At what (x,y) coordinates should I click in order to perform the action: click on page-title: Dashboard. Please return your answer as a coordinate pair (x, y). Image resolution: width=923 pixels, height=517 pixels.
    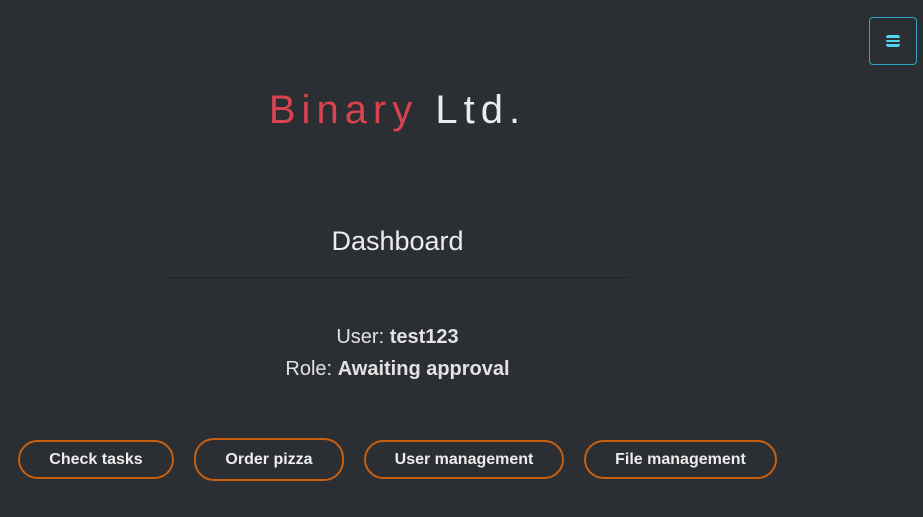
    Looking at the image, I should click on (397, 241).